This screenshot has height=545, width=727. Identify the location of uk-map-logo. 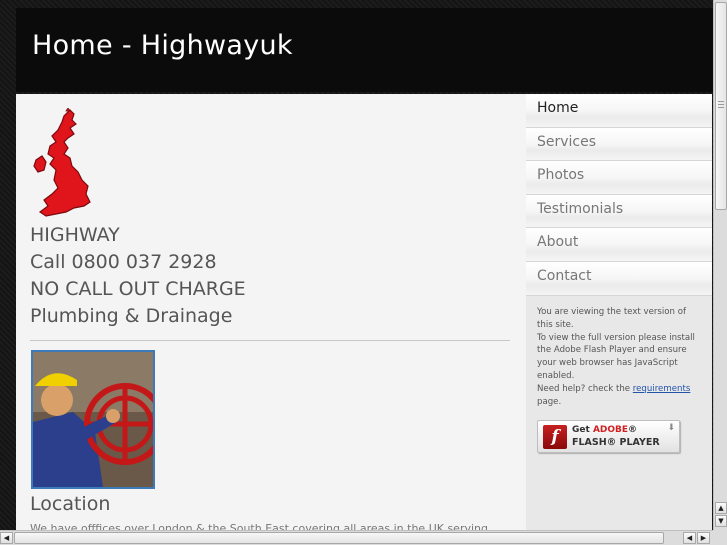
(62, 162).